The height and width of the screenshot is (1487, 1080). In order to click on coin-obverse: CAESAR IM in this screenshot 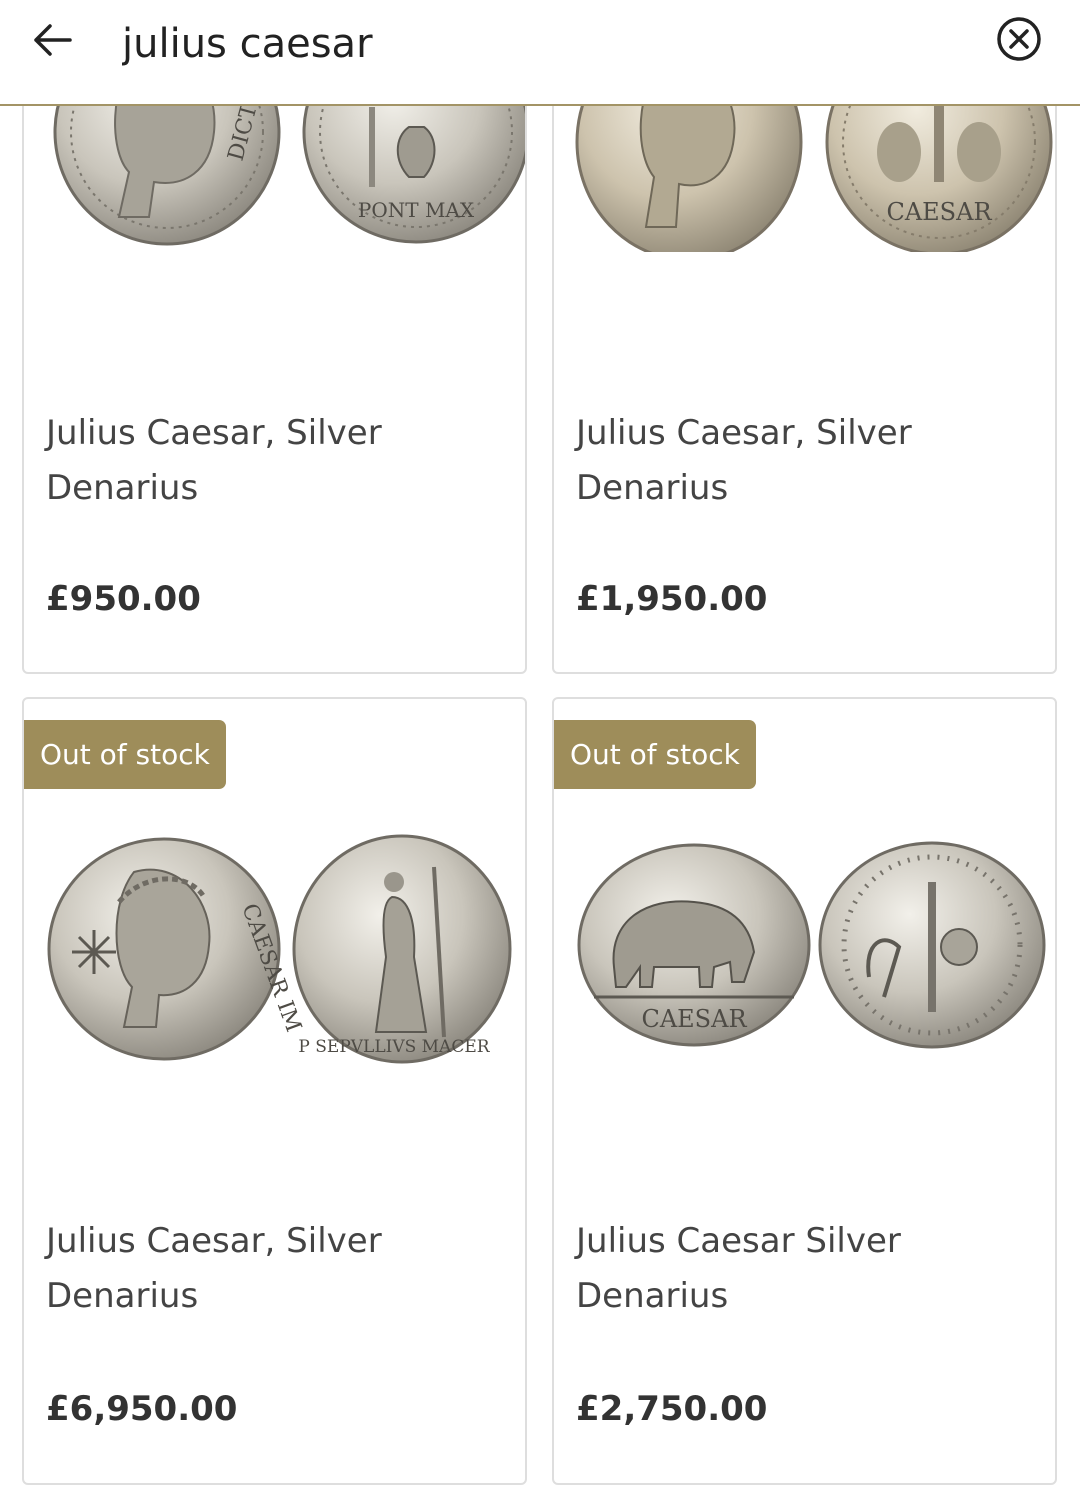, I will do `click(176, 949)`.